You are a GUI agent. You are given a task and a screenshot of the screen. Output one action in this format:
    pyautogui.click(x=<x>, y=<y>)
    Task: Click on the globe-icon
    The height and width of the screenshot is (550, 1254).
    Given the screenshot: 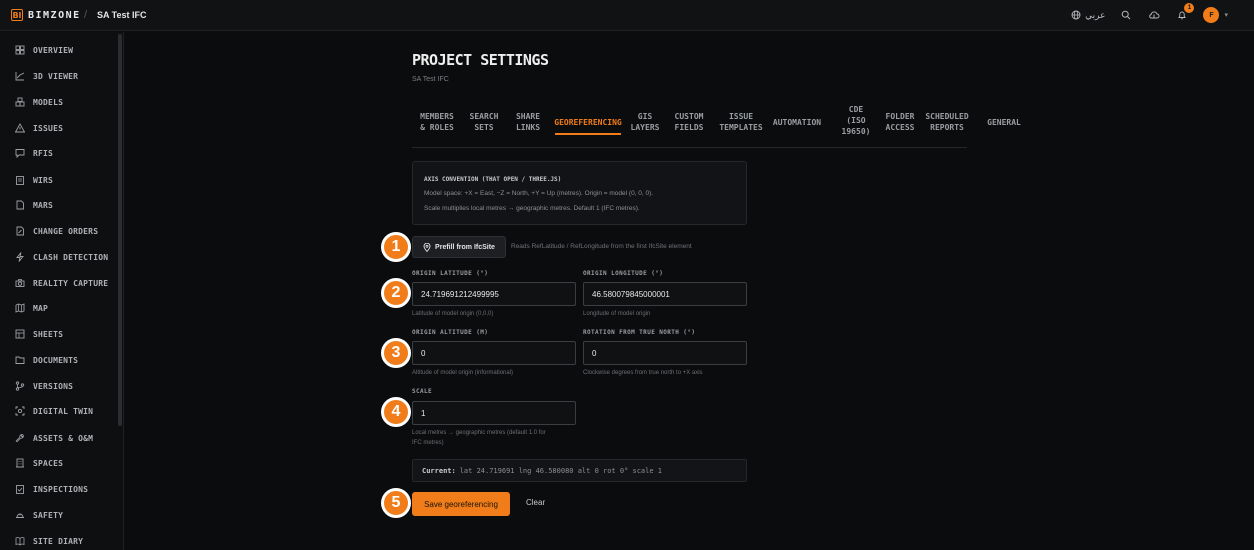 What is the action you would take?
    pyautogui.click(x=1076, y=15)
    